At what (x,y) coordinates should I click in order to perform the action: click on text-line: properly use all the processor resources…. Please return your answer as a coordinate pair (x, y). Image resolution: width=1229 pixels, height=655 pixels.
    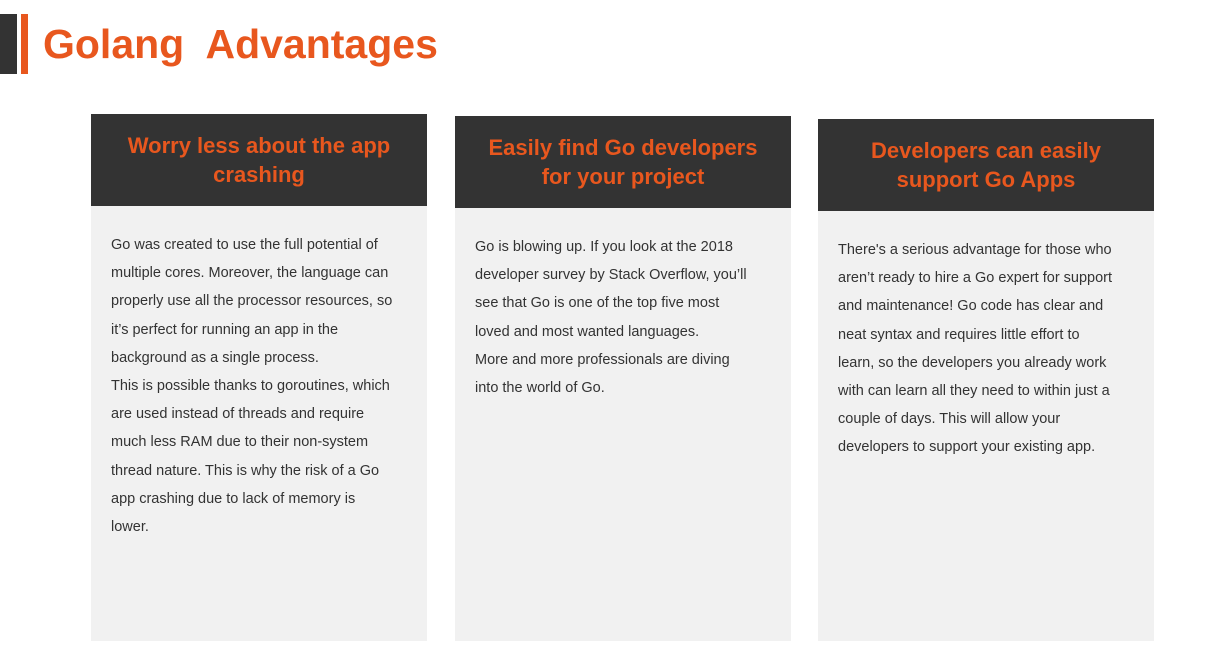
    Looking at the image, I should click on (252, 301).